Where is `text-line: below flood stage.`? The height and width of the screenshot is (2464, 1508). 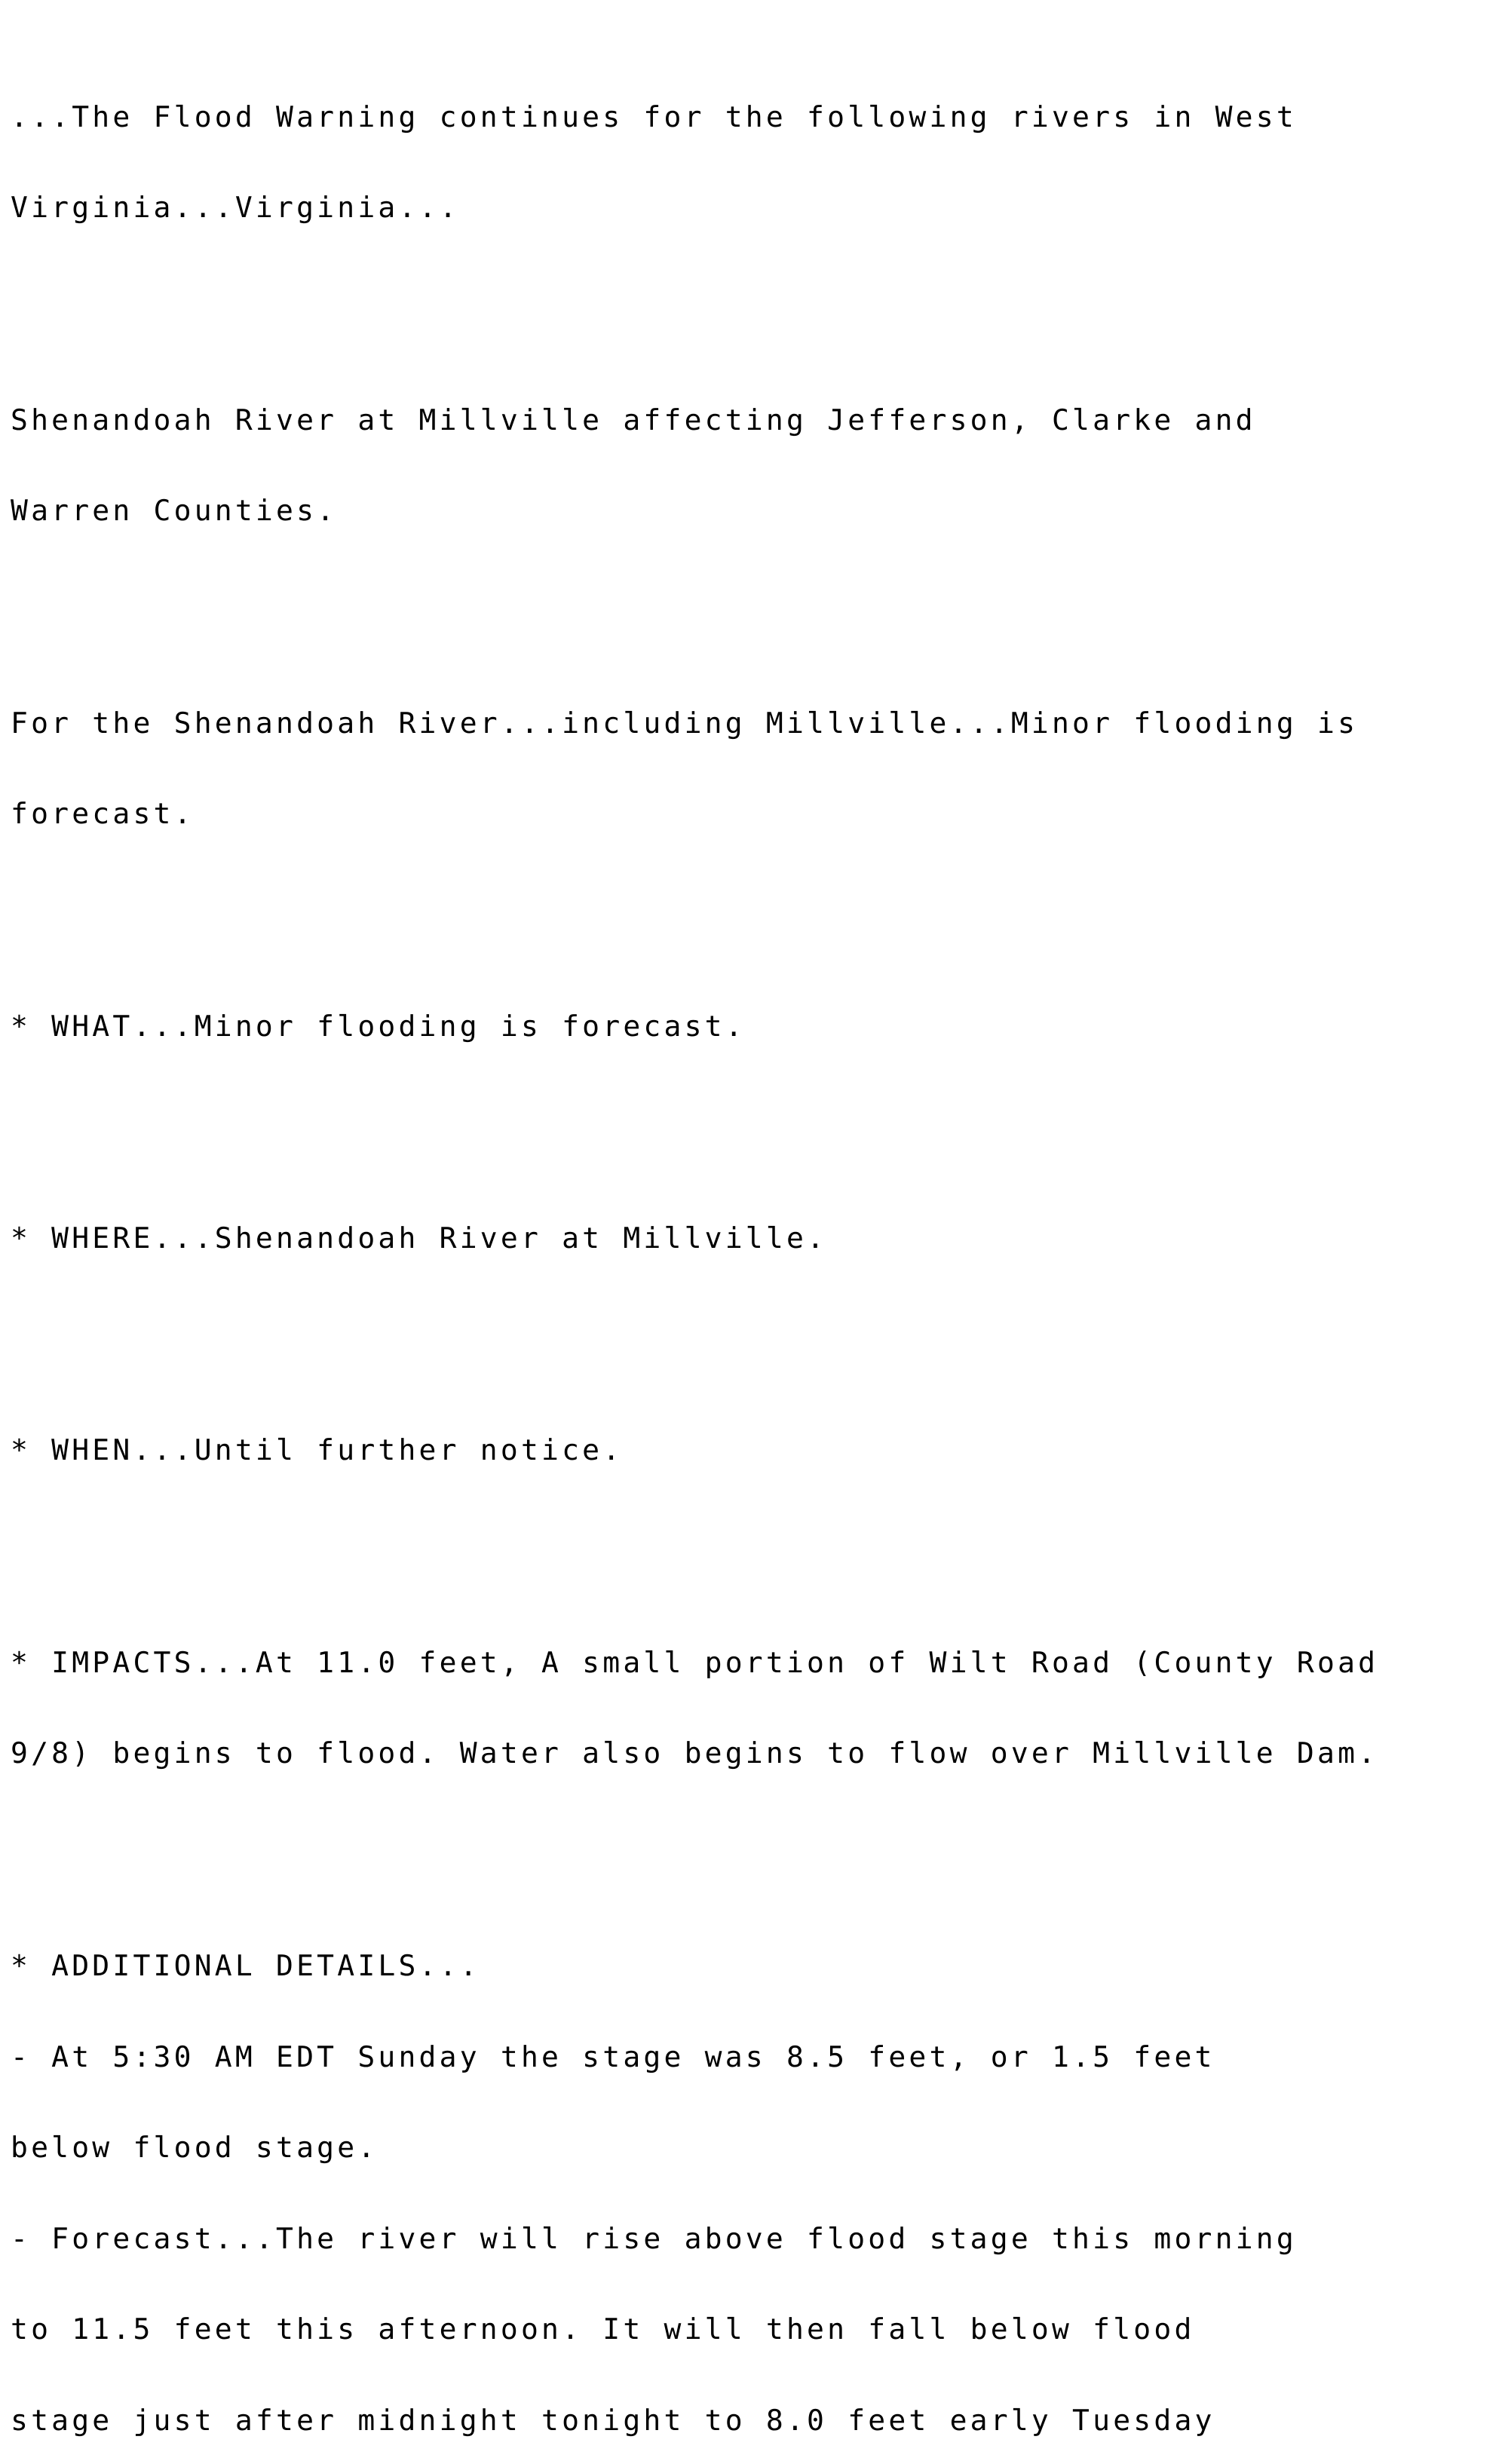
text-line: below flood stage. is located at coordinates (195, 2148).